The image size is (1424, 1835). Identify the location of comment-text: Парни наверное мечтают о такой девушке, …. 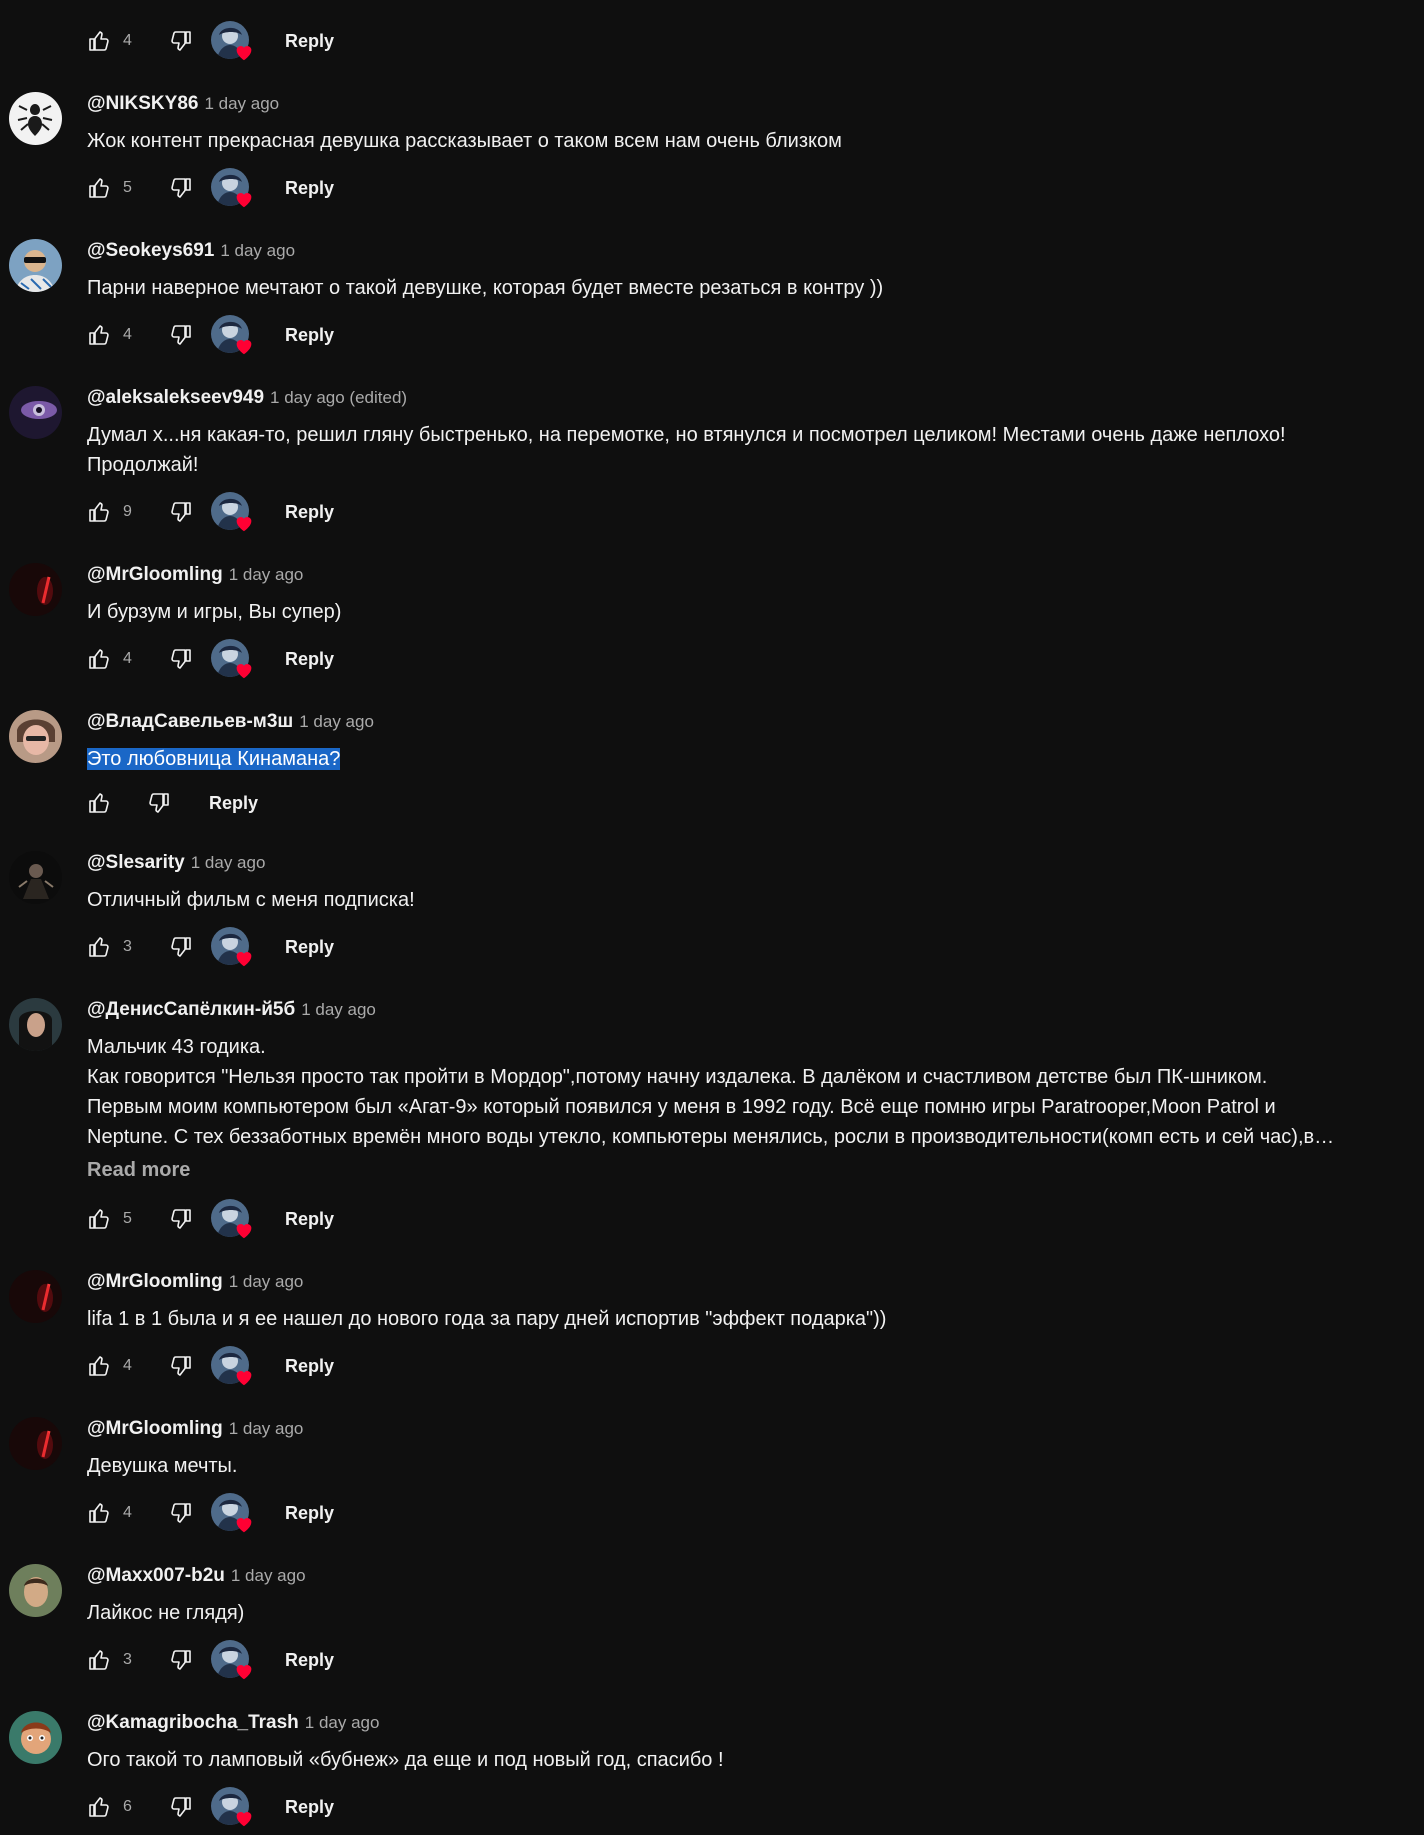
(485, 288).